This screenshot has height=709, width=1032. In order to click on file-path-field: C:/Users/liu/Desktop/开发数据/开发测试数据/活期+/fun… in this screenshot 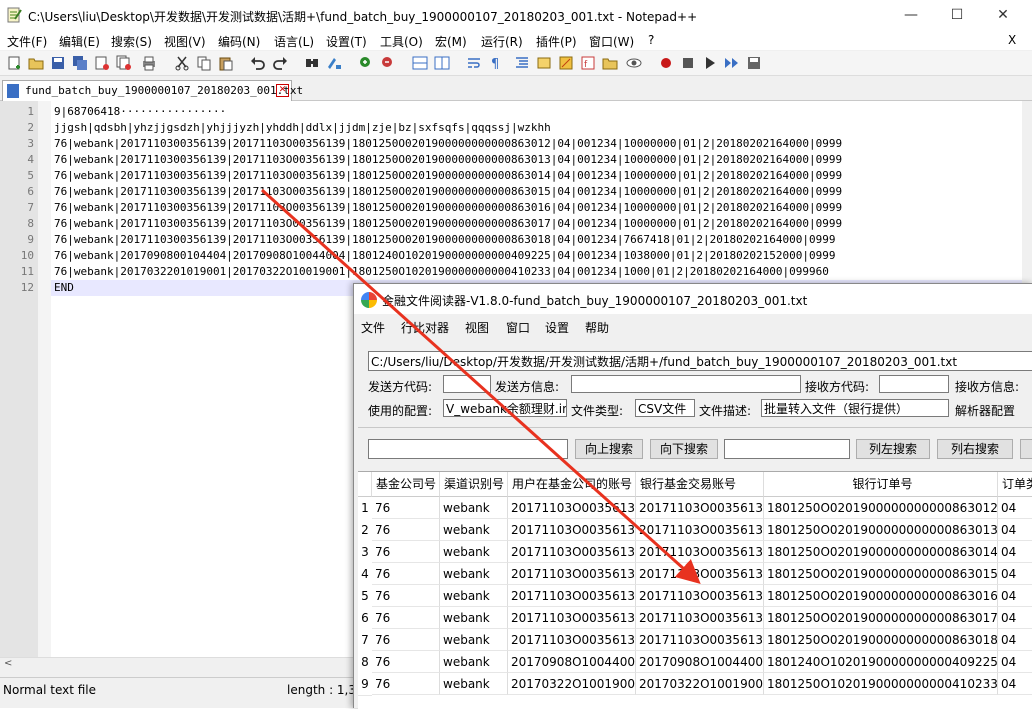, I will do `click(700, 361)`.